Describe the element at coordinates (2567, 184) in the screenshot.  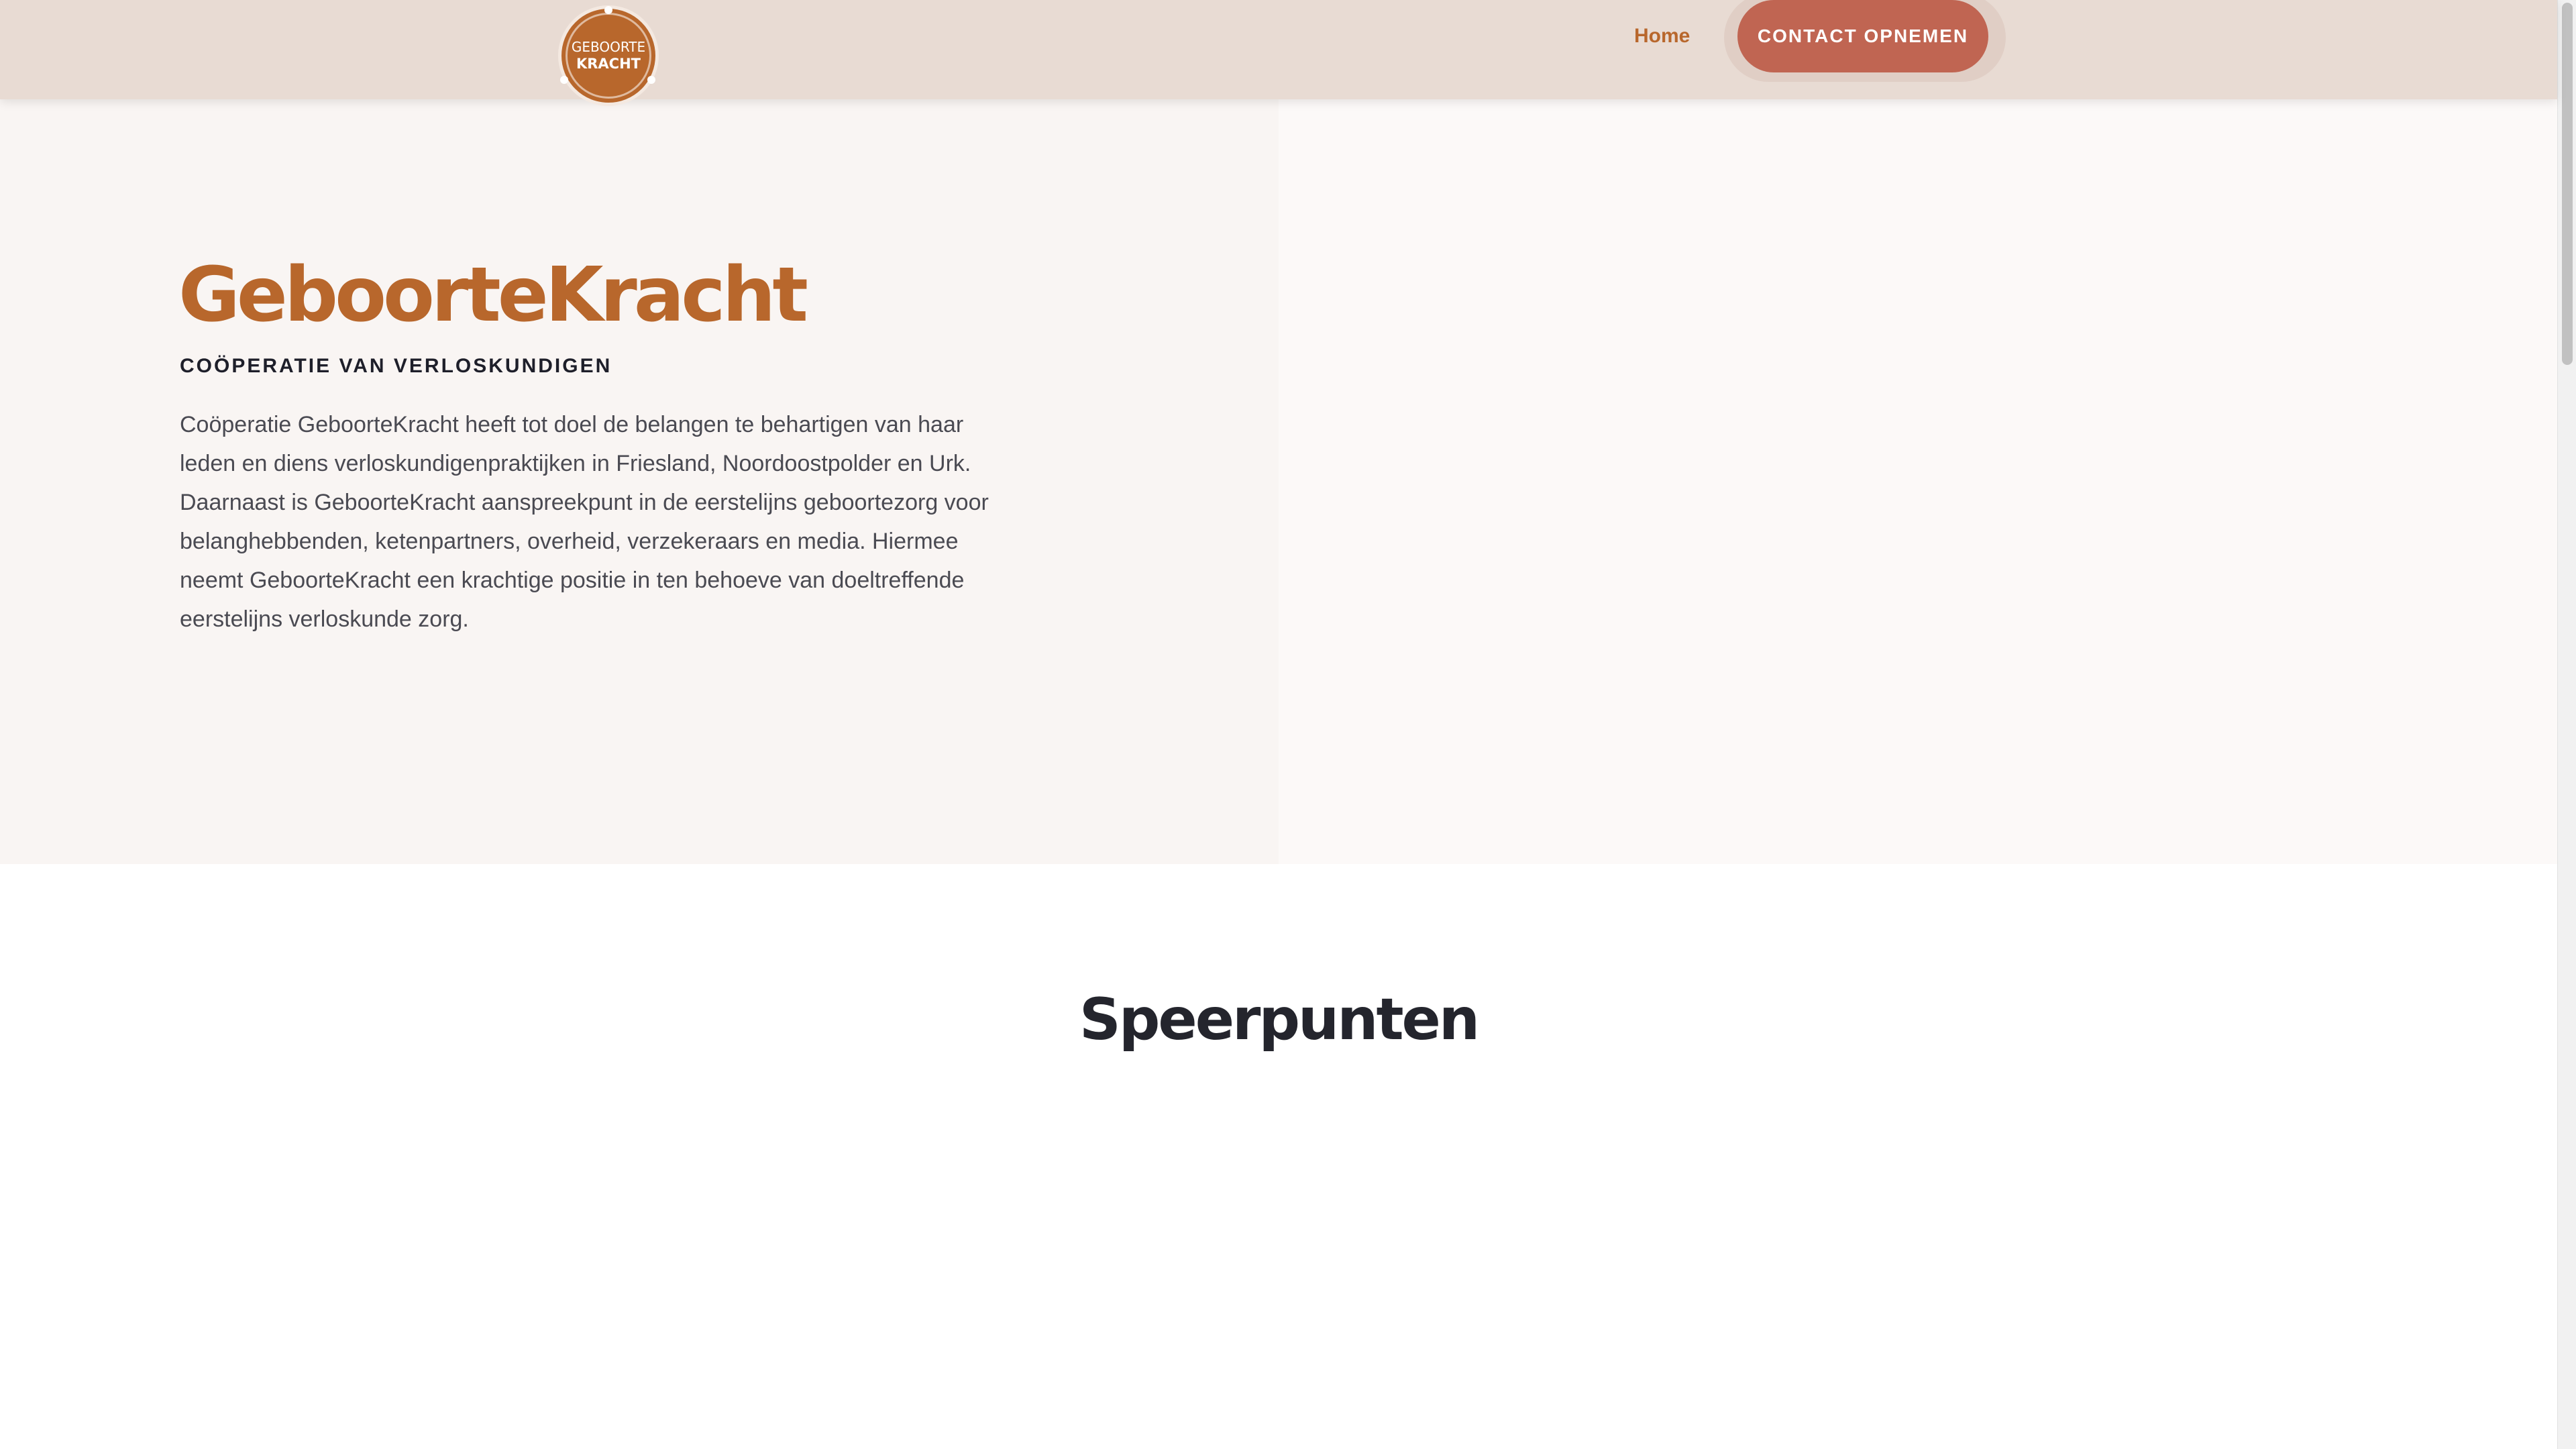
I see `scrollbar-thumb` at that location.